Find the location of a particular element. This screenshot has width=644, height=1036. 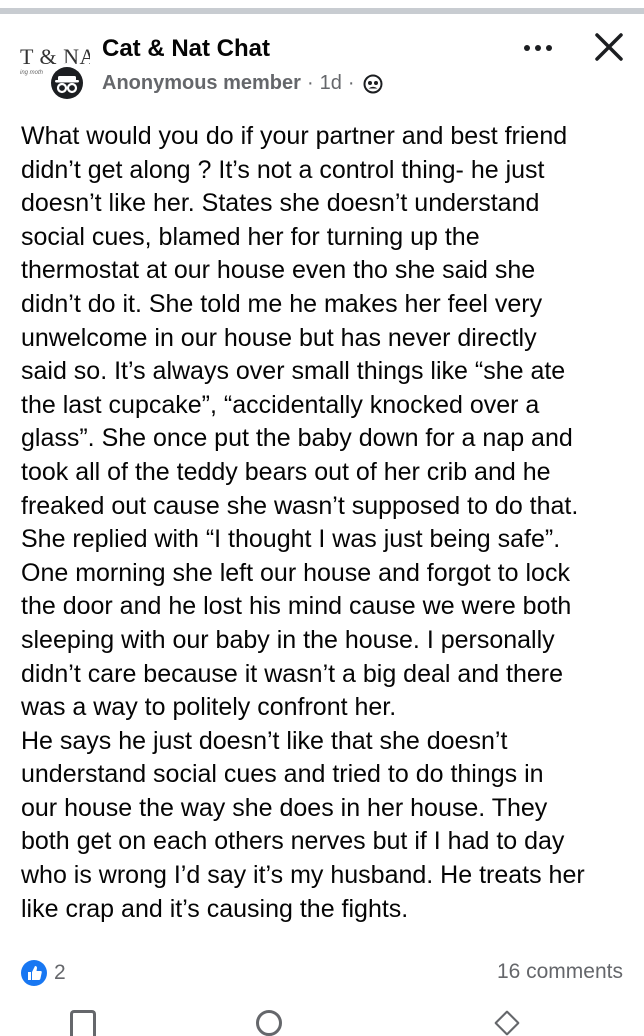

author-name: Anonymous member is located at coordinates (201, 83).